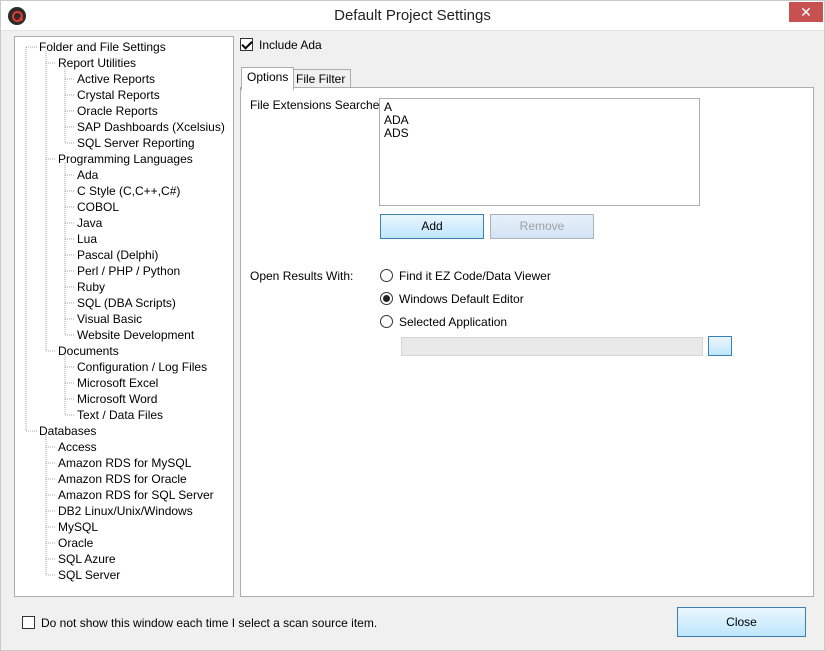 Image resolution: width=825 pixels, height=651 pixels. What do you see at coordinates (75, 543) in the screenshot?
I see `tree-item: Oracle` at bounding box center [75, 543].